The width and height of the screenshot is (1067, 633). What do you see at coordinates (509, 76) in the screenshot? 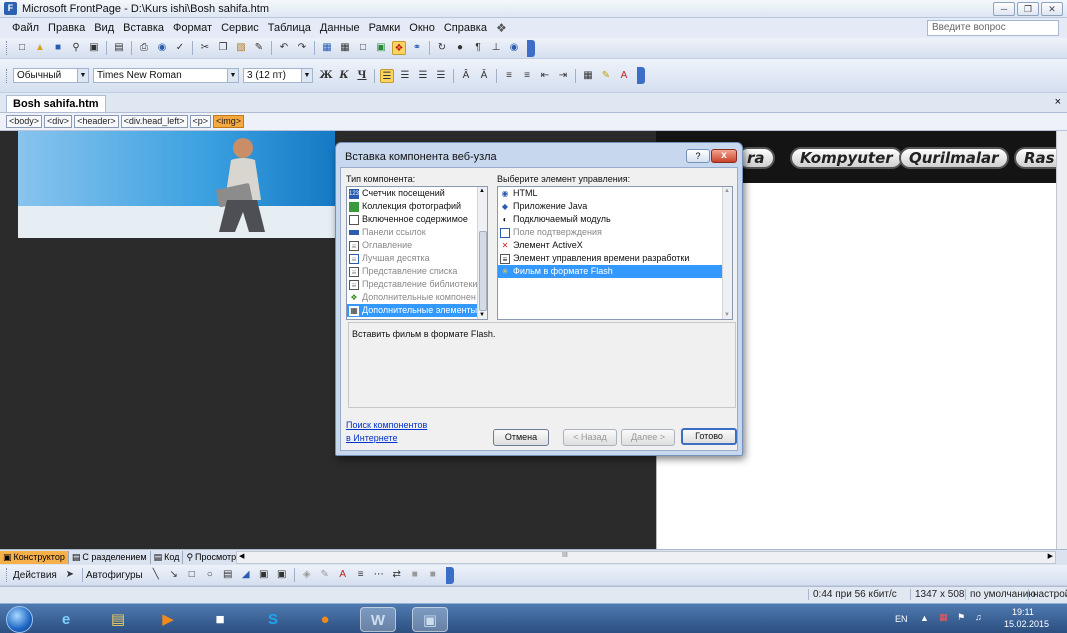
I see `numbering-icon: ≡` at bounding box center [509, 76].